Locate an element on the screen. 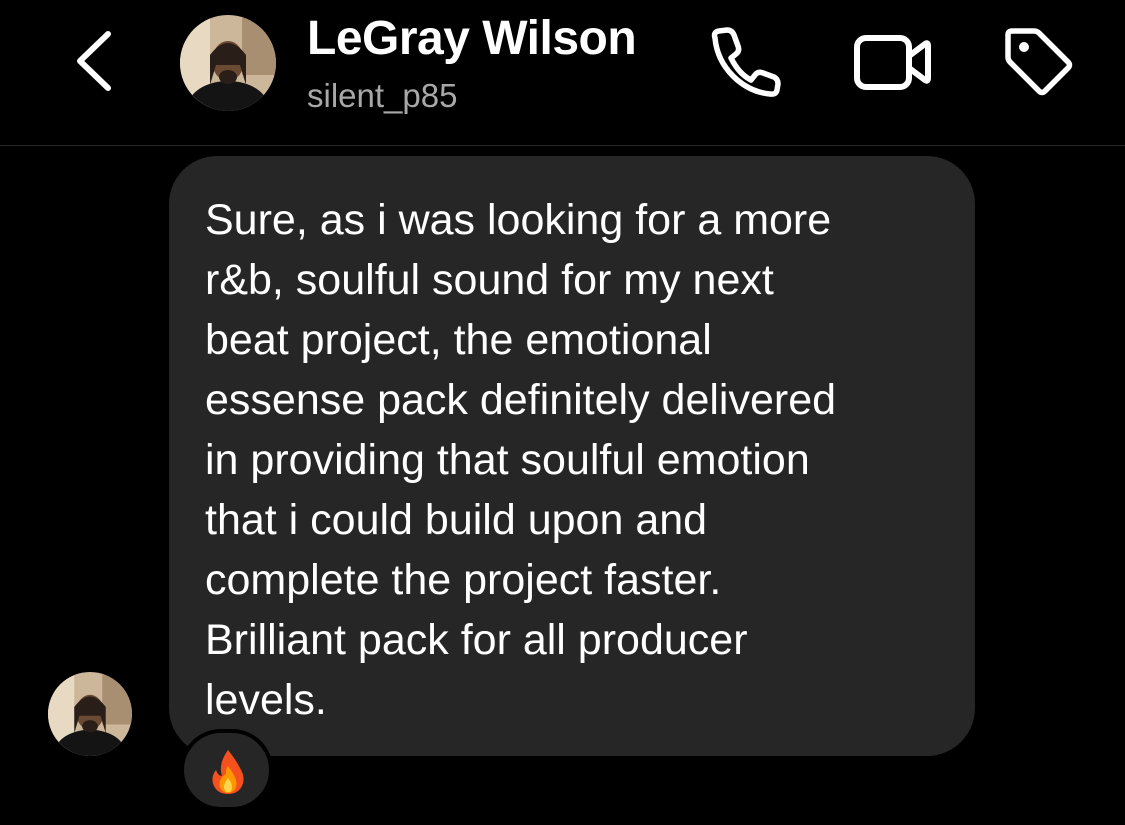  tag-button is located at coordinates (1038, 62).